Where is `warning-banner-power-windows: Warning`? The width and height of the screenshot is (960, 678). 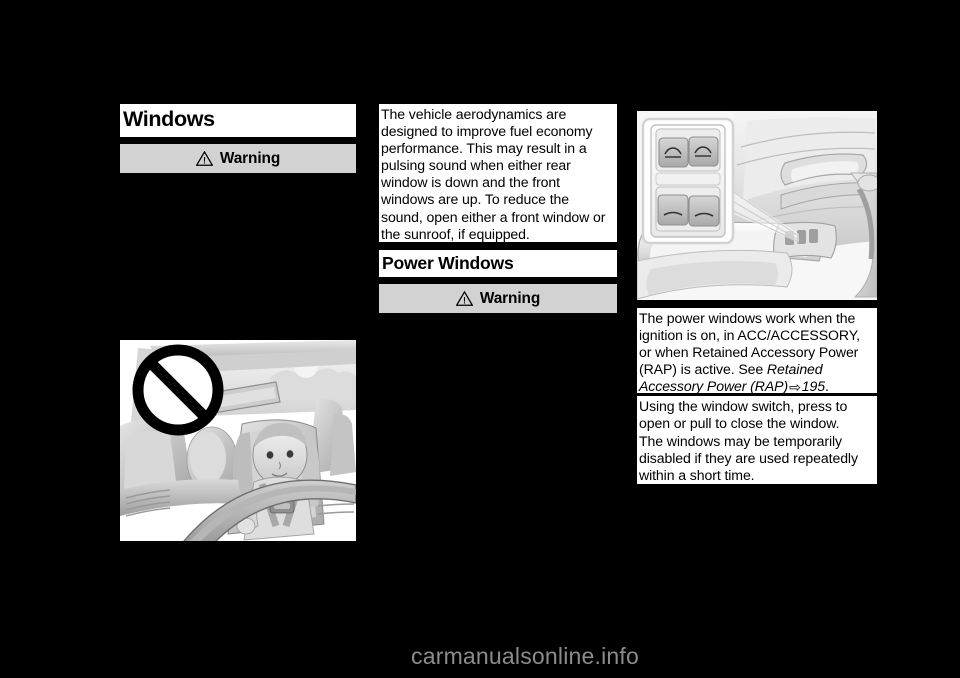
warning-banner-power-windows: Warning is located at coordinates (498, 298).